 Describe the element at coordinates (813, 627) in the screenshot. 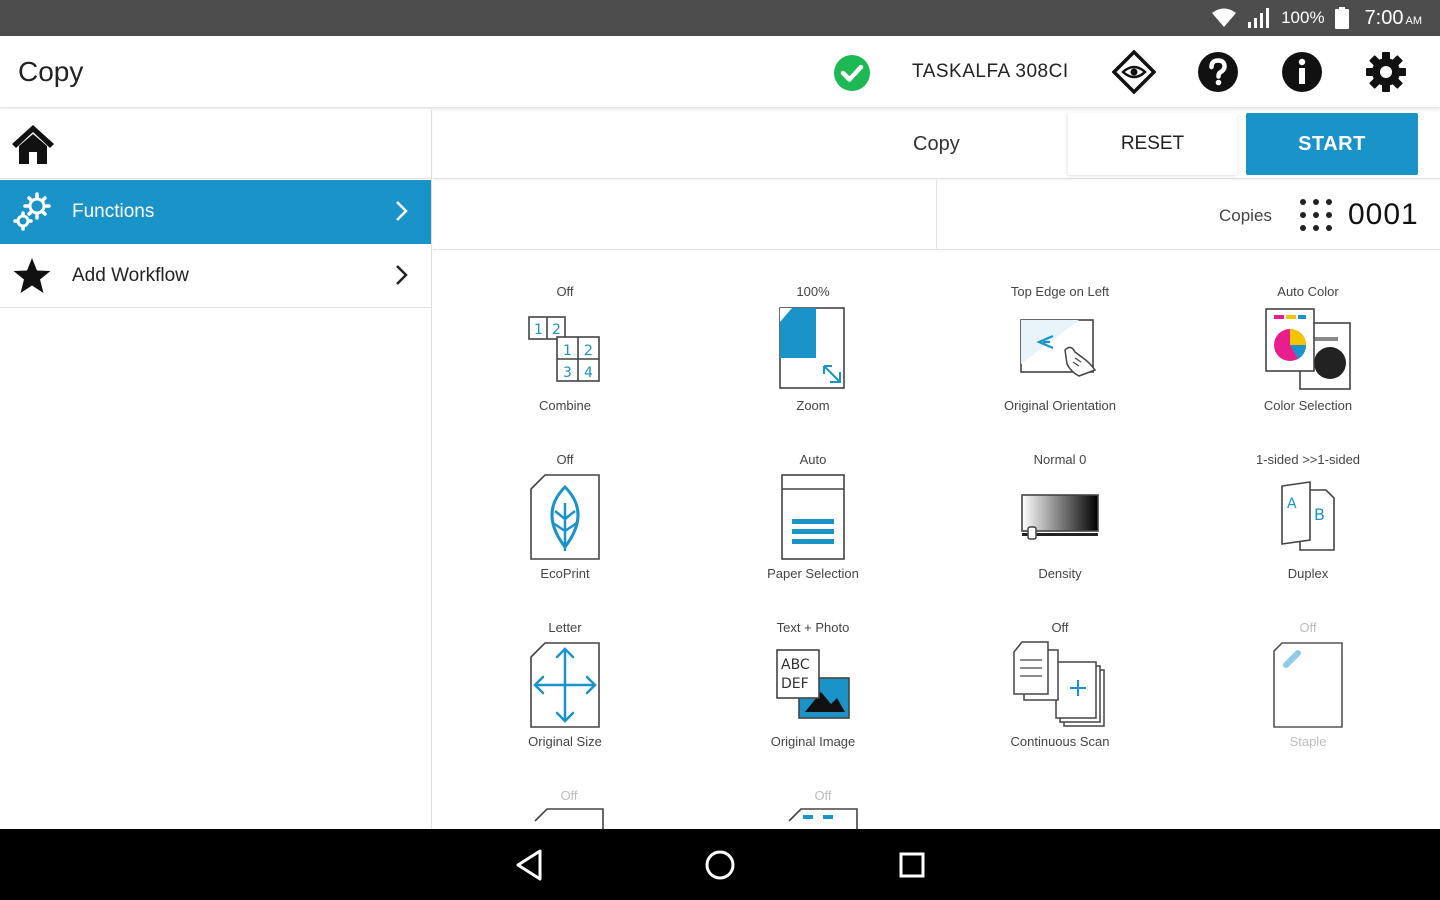

I see `function-value: Text + Photo` at that location.